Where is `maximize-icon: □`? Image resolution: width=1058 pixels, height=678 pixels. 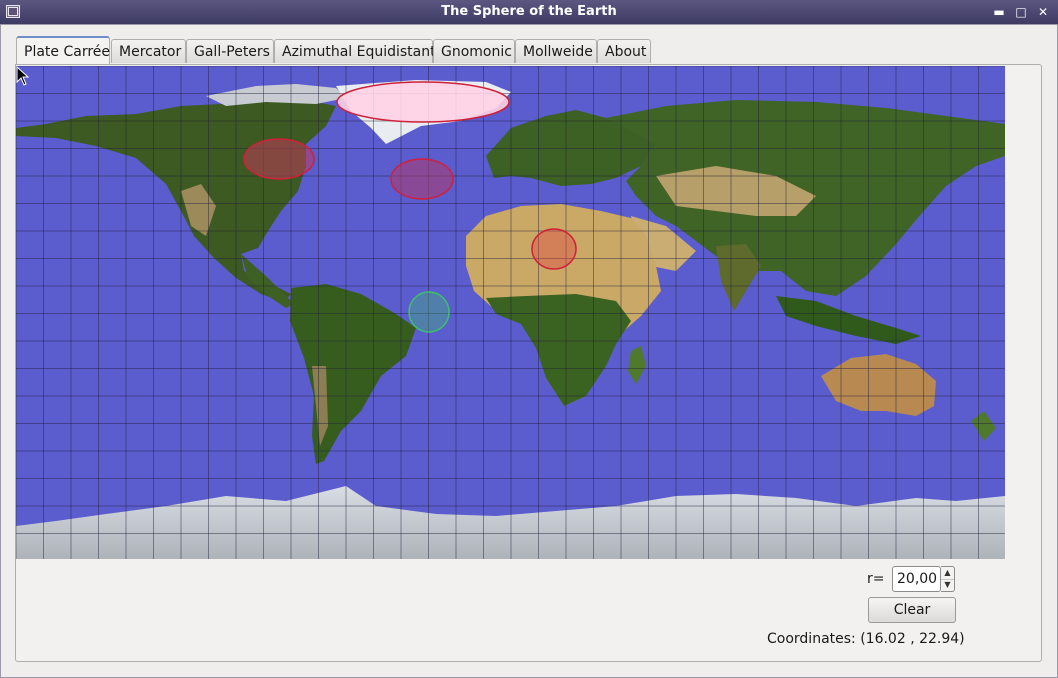
maximize-icon: □ is located at coordinates (1021, 12).